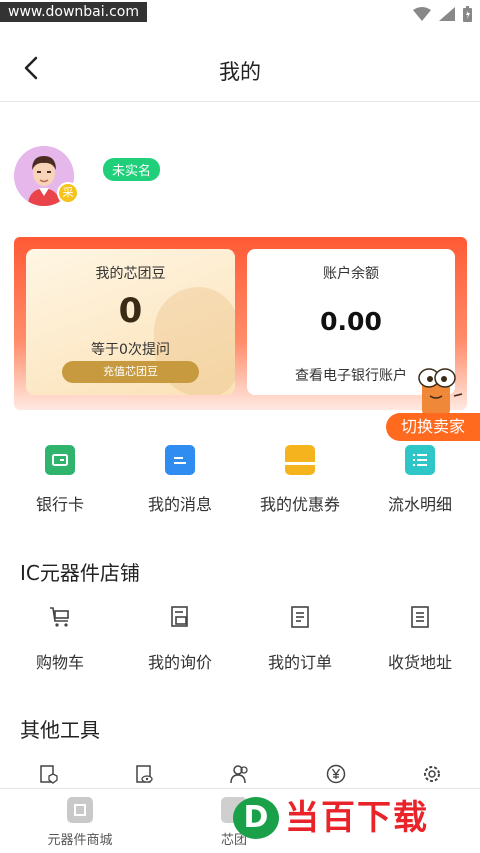 The image size is (480, 853). I want to click on bean-balance-value: 0, so click(130, 311).